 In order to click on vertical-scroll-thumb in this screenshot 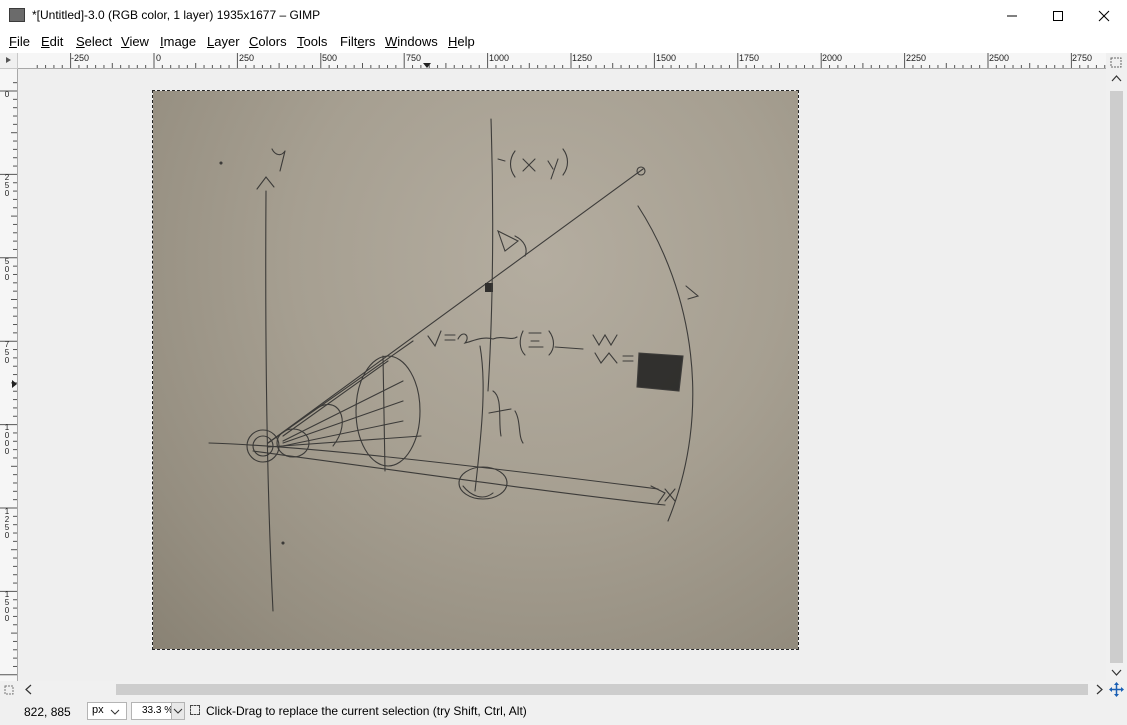, I will do `click(1116, 377)`.